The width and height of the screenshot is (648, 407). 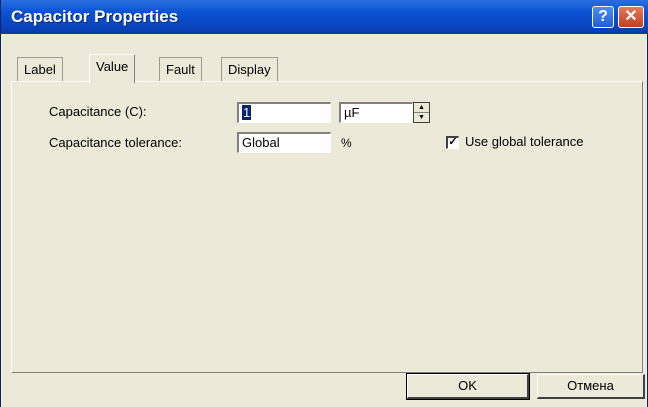 I want to click on tab-value-text: Value, so click(x=112, y=66).